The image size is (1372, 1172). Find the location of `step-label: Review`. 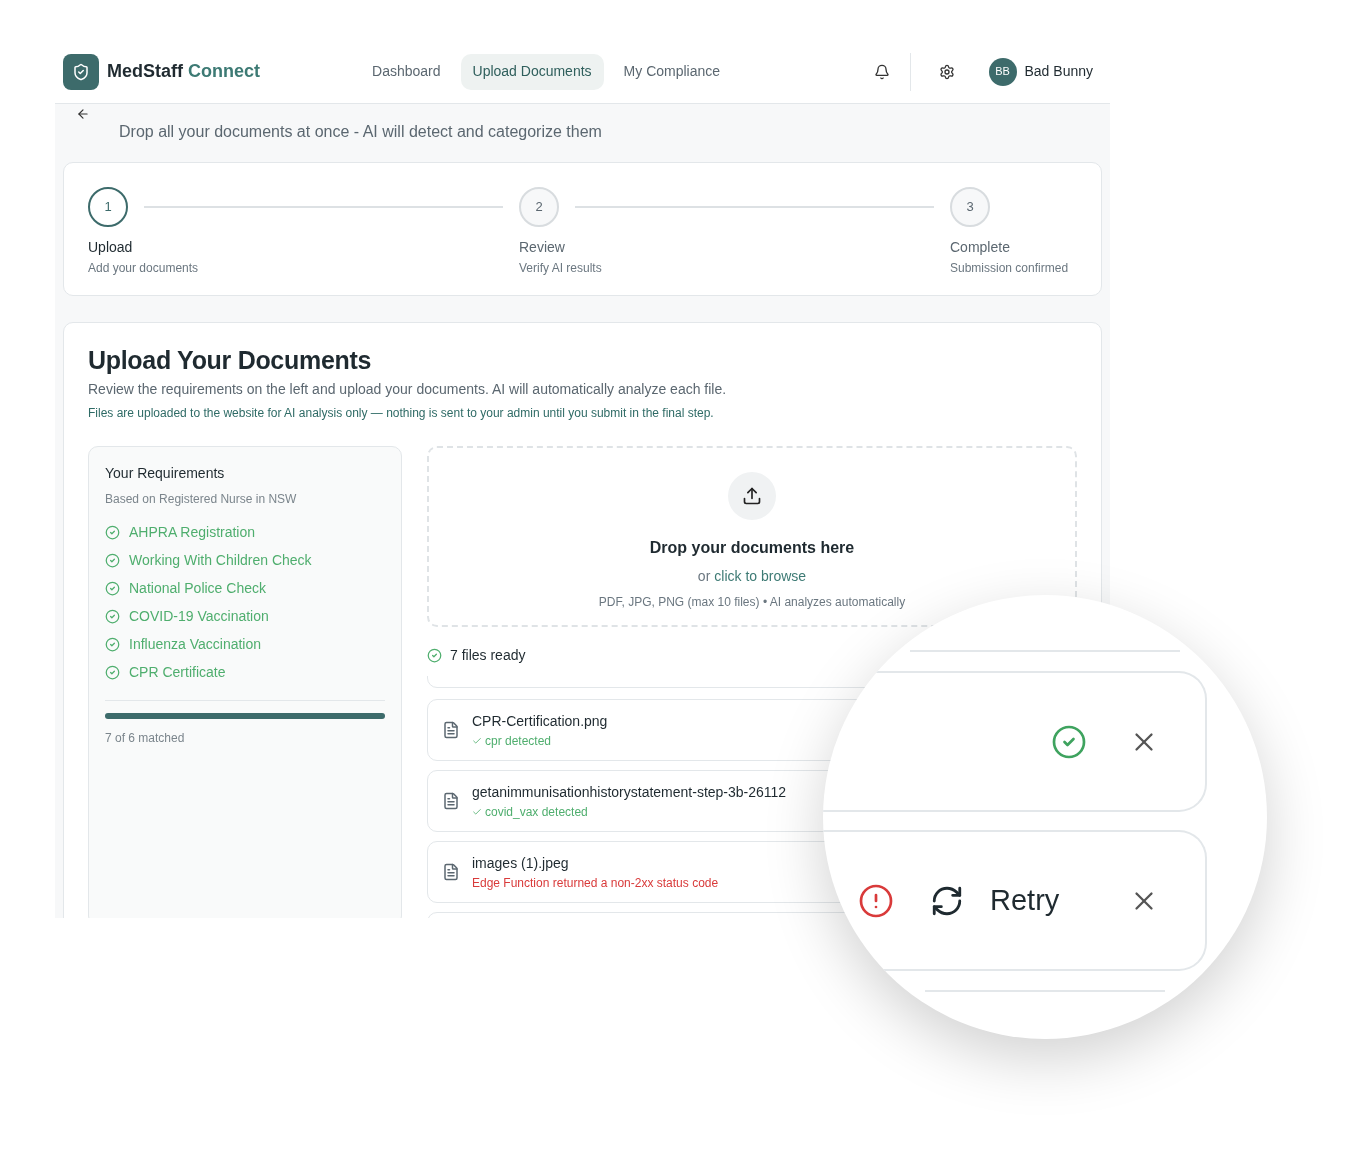

step-label: Review is located at coordinates (542, 247).